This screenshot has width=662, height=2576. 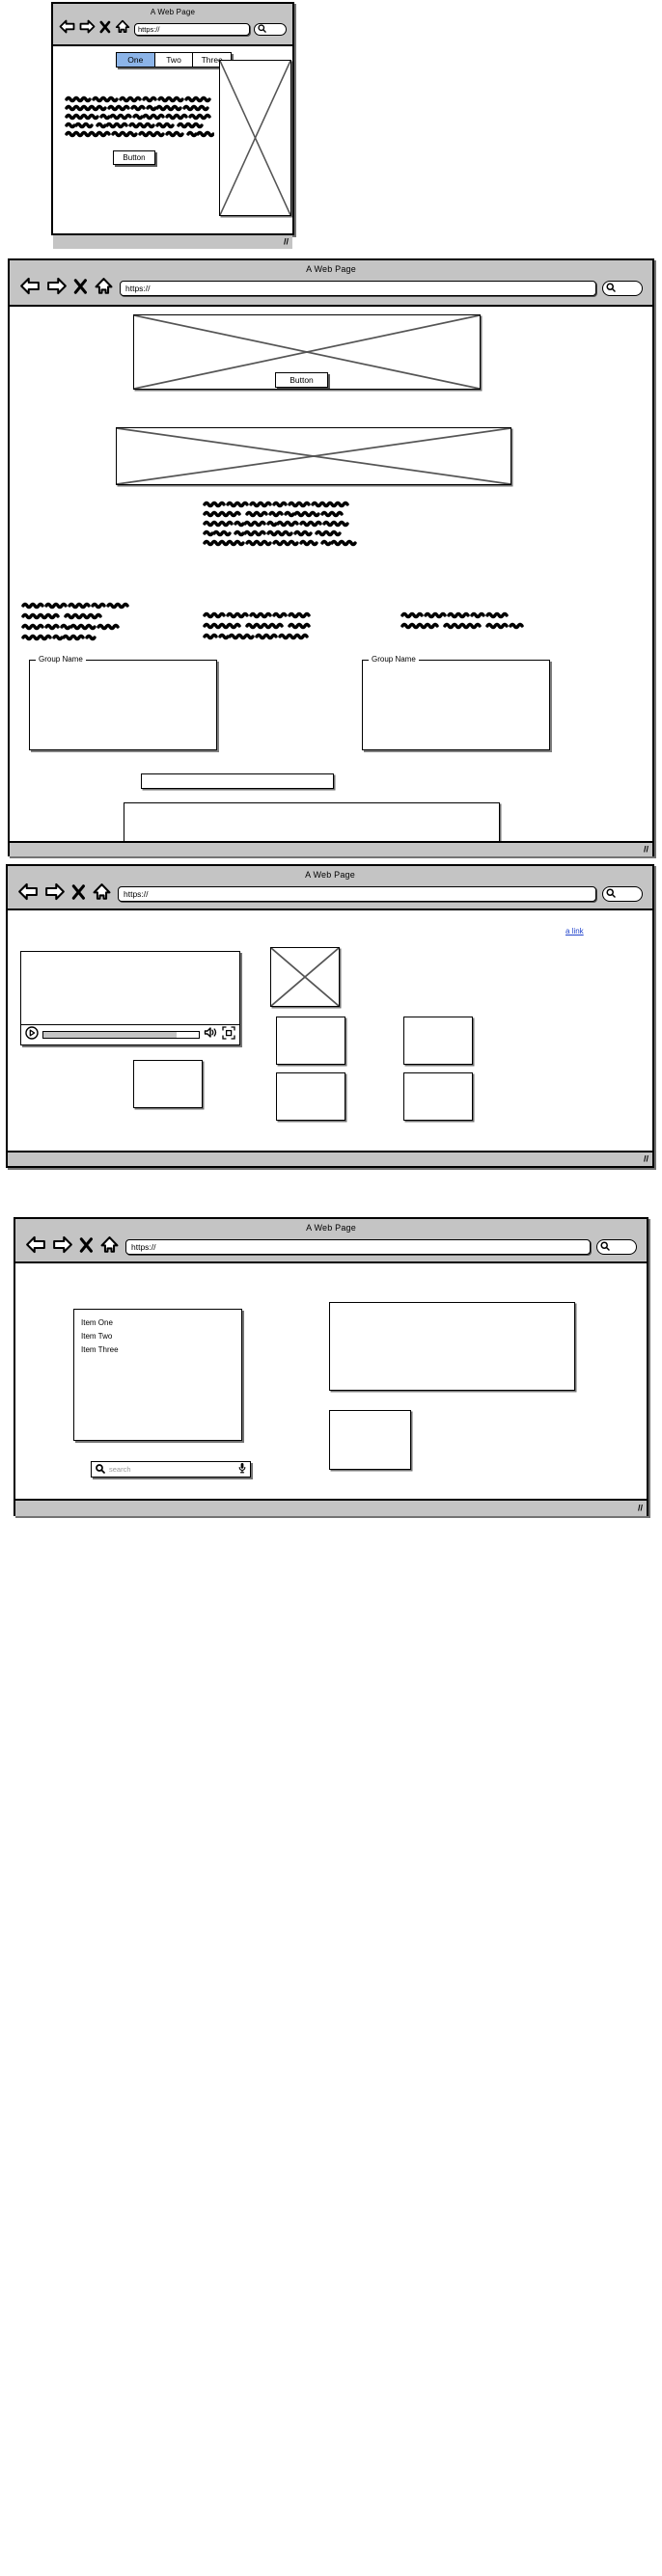 I want to click on hero-button: Button, so click(x=301, y=380).